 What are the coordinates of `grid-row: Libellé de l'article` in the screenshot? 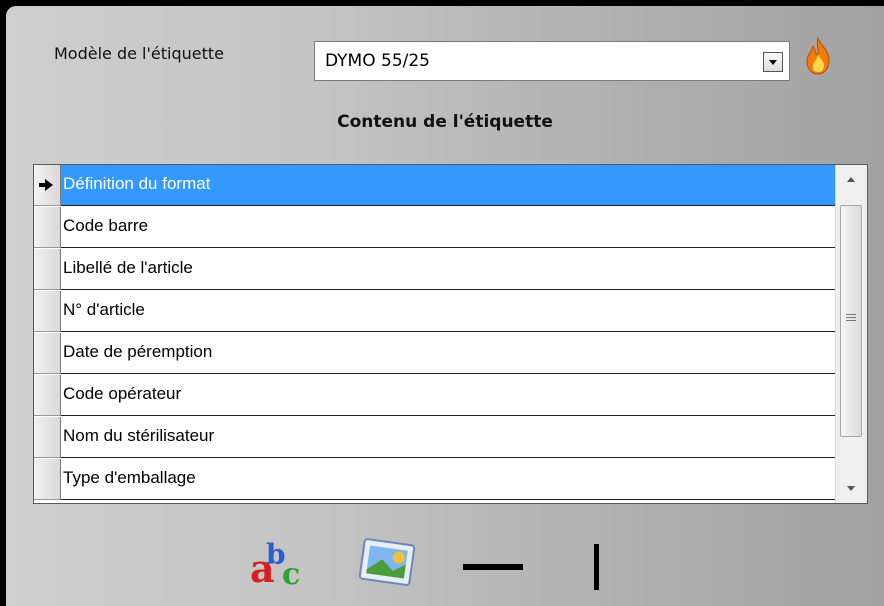 It's located at (434, 270).